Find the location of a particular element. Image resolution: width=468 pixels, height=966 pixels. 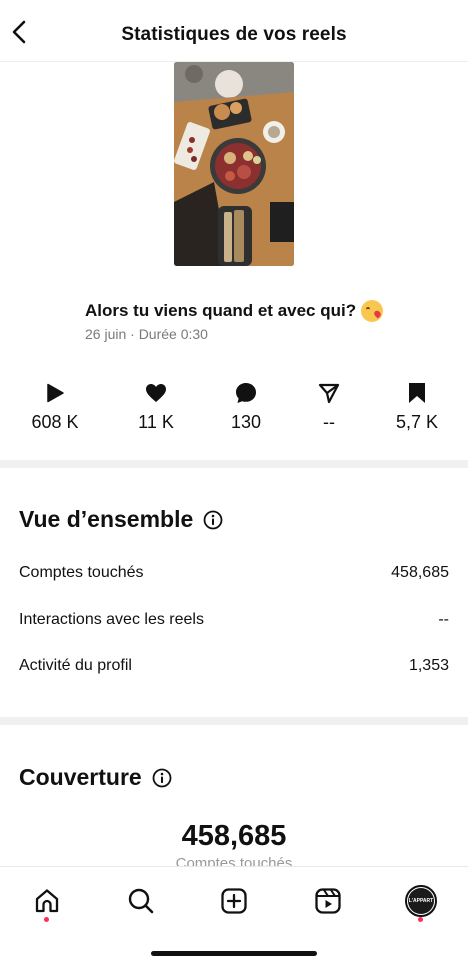

stat-saves-value: 5,7 K is located at coordinates (417, 422).